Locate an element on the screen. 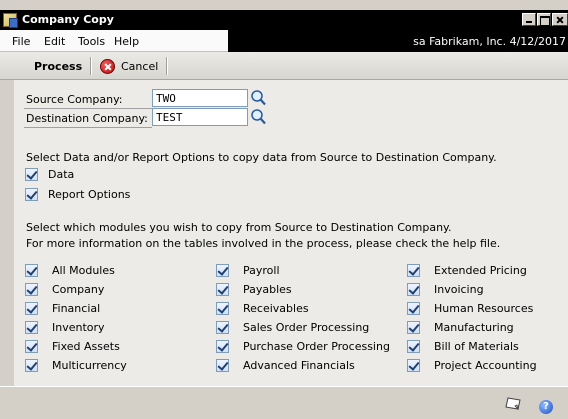 Image resolution: width=568 pixels, height=419 pixels. checkbox-label: Extended Pricing is located at coordinates (480, 270).